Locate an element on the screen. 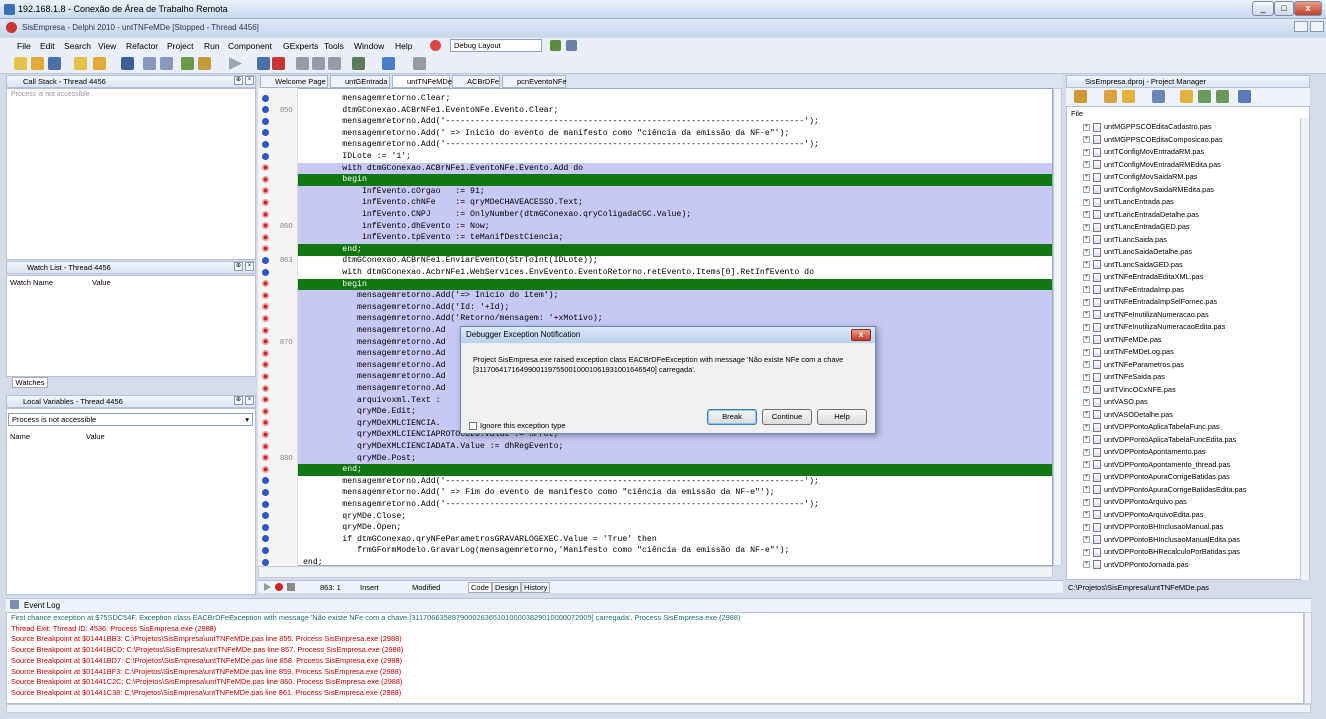 The height and width of the screenshot is (719, 1326). sync-icon is located at coordinates (1186, 96).